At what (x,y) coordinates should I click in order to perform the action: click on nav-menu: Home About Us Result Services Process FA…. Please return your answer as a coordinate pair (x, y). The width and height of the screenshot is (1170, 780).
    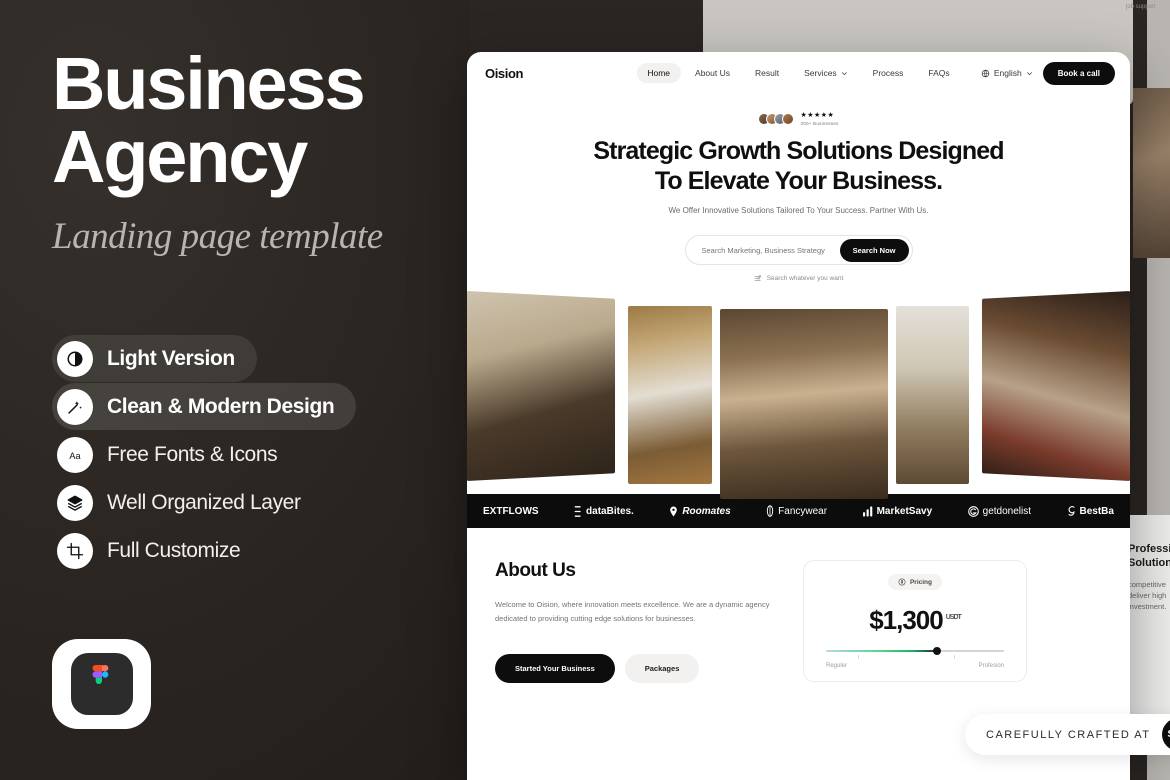
    Looking at the image, I should click on (798, 73).